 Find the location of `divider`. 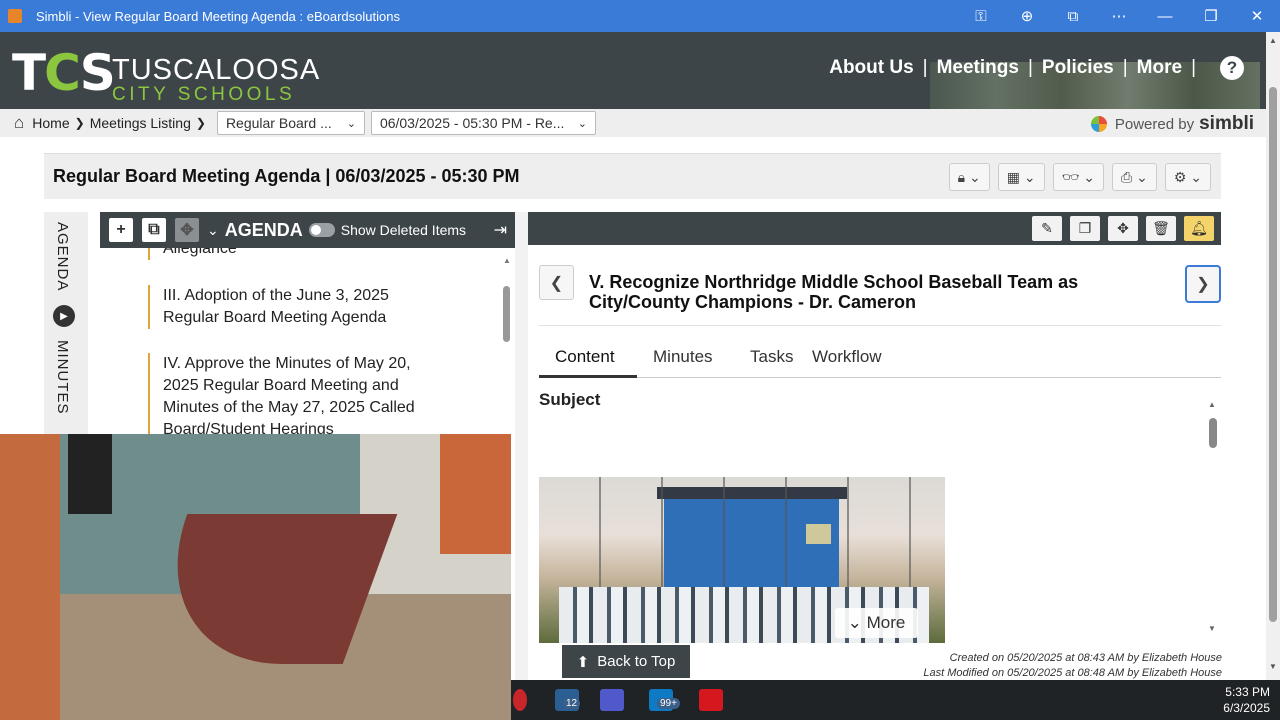

divider is located at coordinates (880, 325).